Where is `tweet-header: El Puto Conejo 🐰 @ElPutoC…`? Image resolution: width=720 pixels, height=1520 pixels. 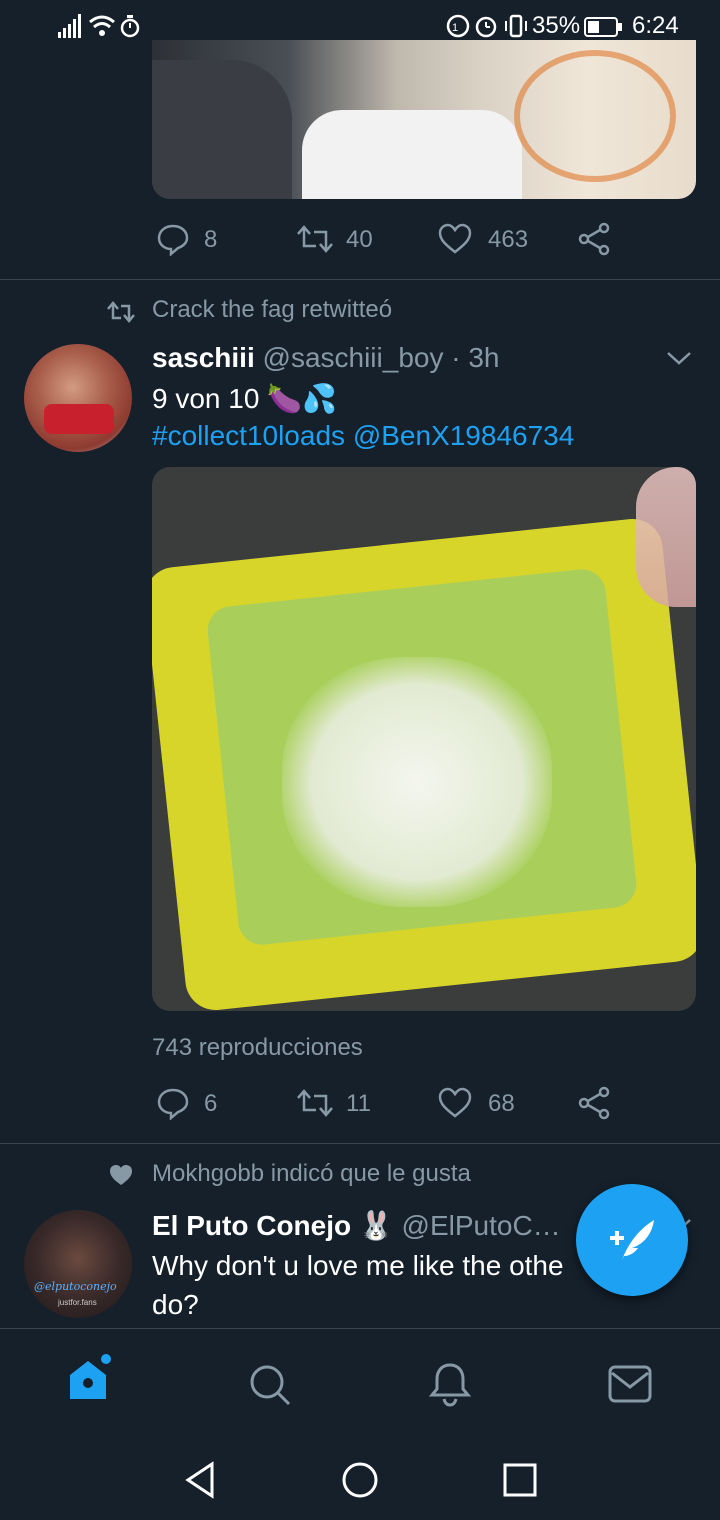
tweet-header: El Puto Conejo 🐰 @ElPutoC… is located at coordinates (356, 1225).